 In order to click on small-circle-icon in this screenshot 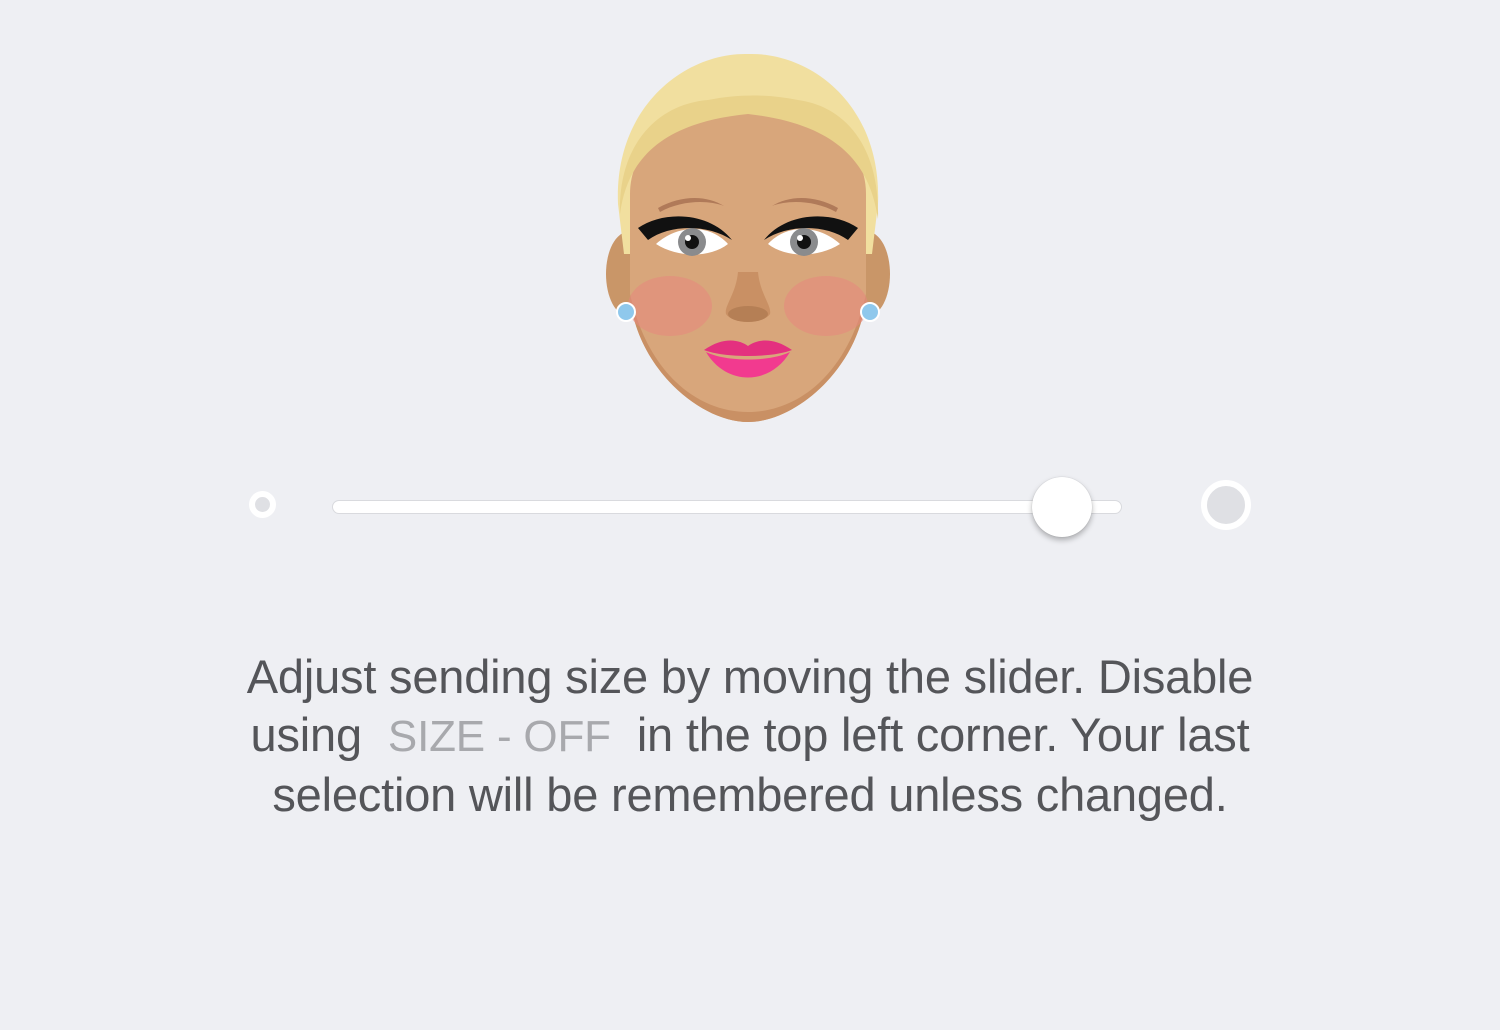, I will do `click(262, 504)`.